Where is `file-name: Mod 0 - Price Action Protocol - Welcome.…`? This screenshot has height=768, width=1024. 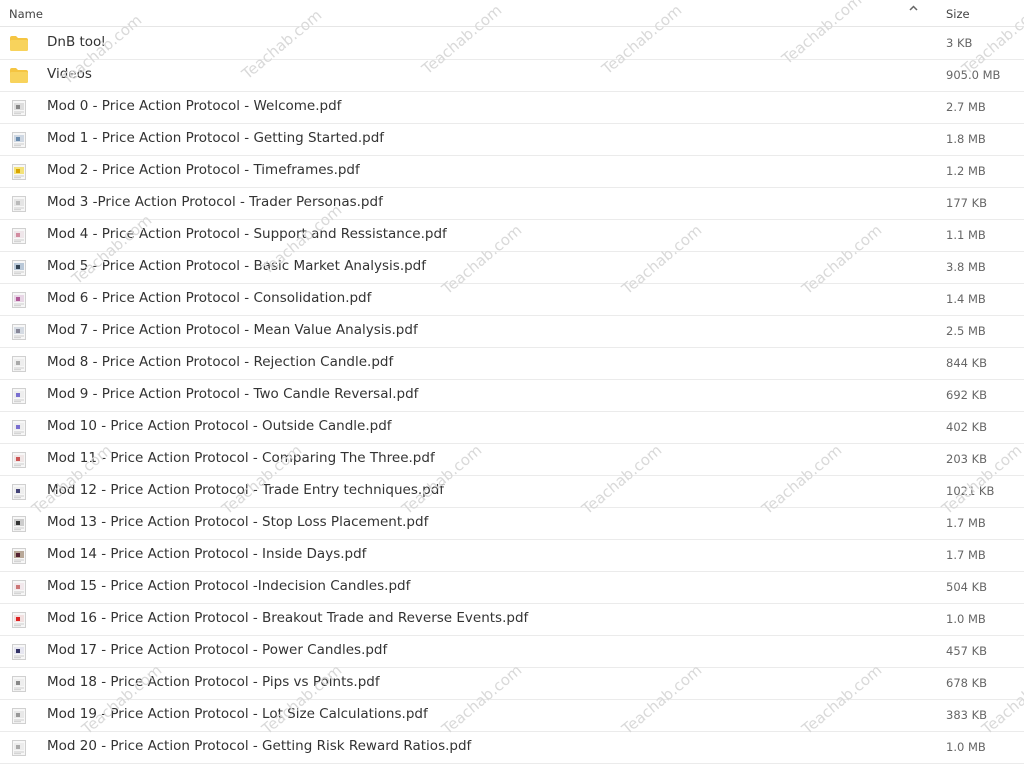
file-name: Mod 0 - Price Action Protocol - Welcome.… is located at coordinates (194, 106).